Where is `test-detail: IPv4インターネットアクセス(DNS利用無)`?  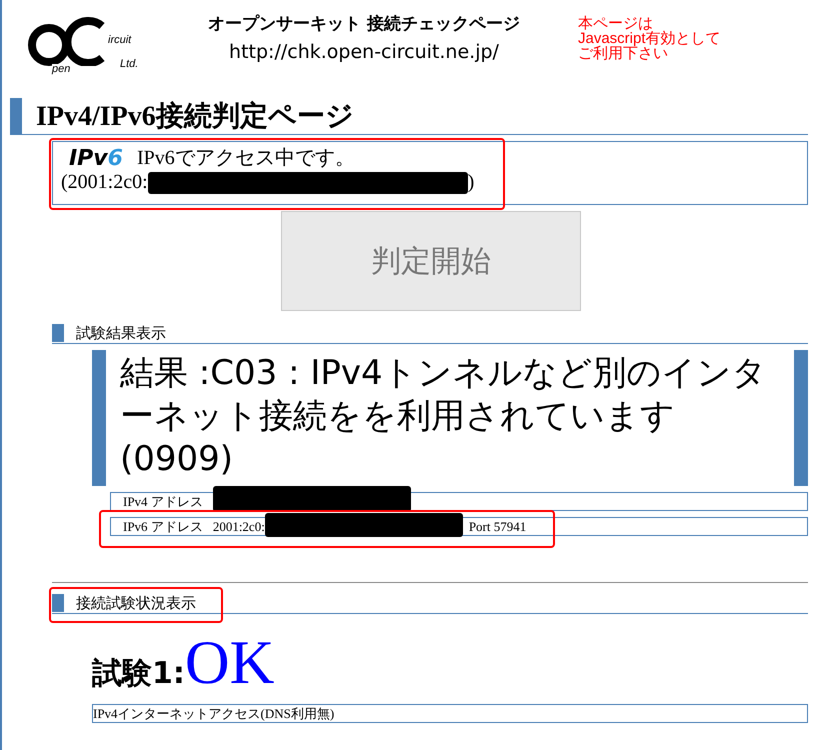 test-detail: IPv4インターネットアクセス(DNS利用無) is located at coordinates (450, 713).